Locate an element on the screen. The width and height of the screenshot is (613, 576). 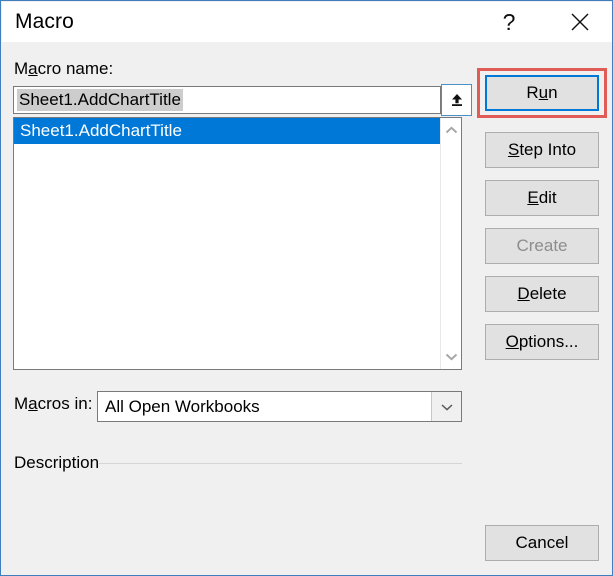
macro-name-label-pre: M is located at coordinates (21, 68).